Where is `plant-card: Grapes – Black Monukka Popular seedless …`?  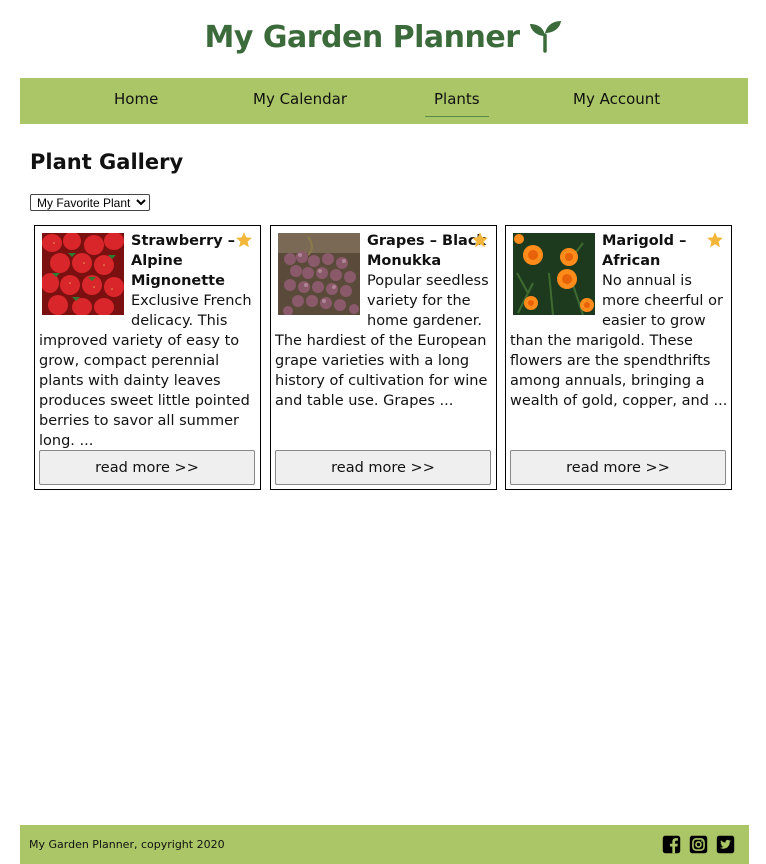 plant-card: Grapes – Black Monukka Popular seedless … is located at coordinates (383, 357).